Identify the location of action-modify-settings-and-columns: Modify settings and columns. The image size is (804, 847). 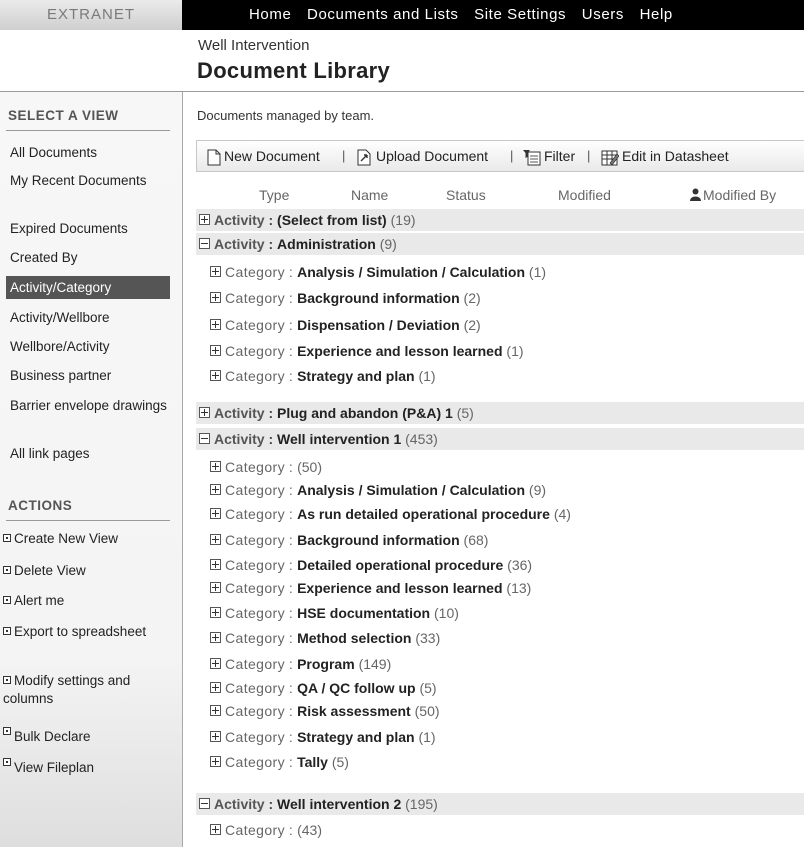
(88, 690).